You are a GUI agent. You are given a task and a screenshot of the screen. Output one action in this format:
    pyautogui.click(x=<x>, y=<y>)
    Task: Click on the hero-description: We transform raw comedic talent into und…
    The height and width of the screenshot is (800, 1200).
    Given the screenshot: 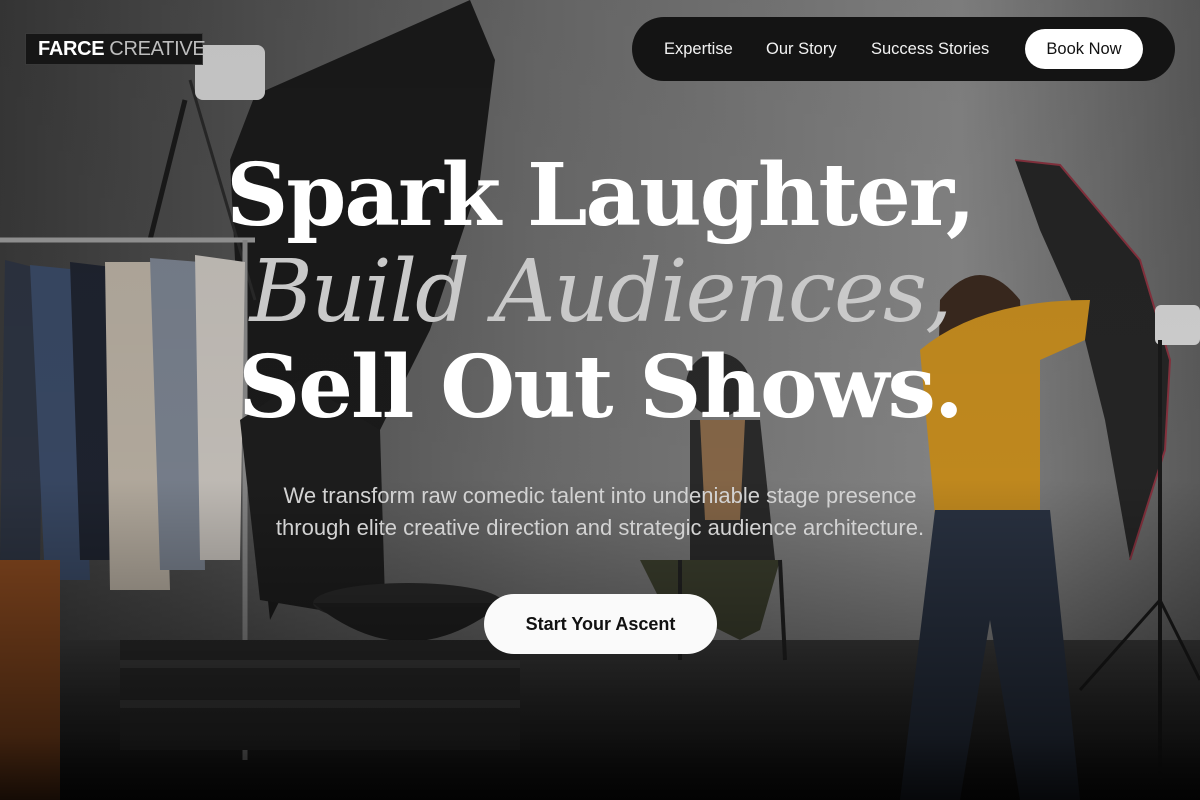 What is the action you would take?
    pyautogui.click(x=600, y=511)
    